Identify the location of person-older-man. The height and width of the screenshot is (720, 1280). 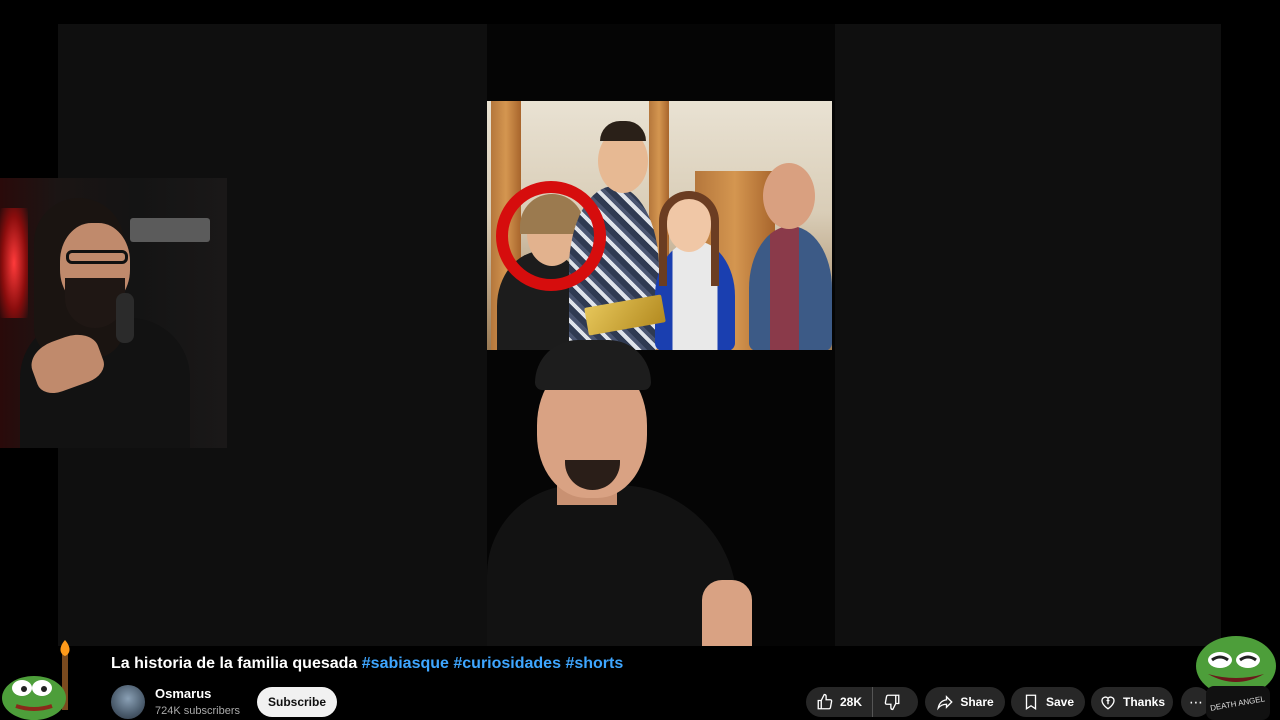
(790, 288).